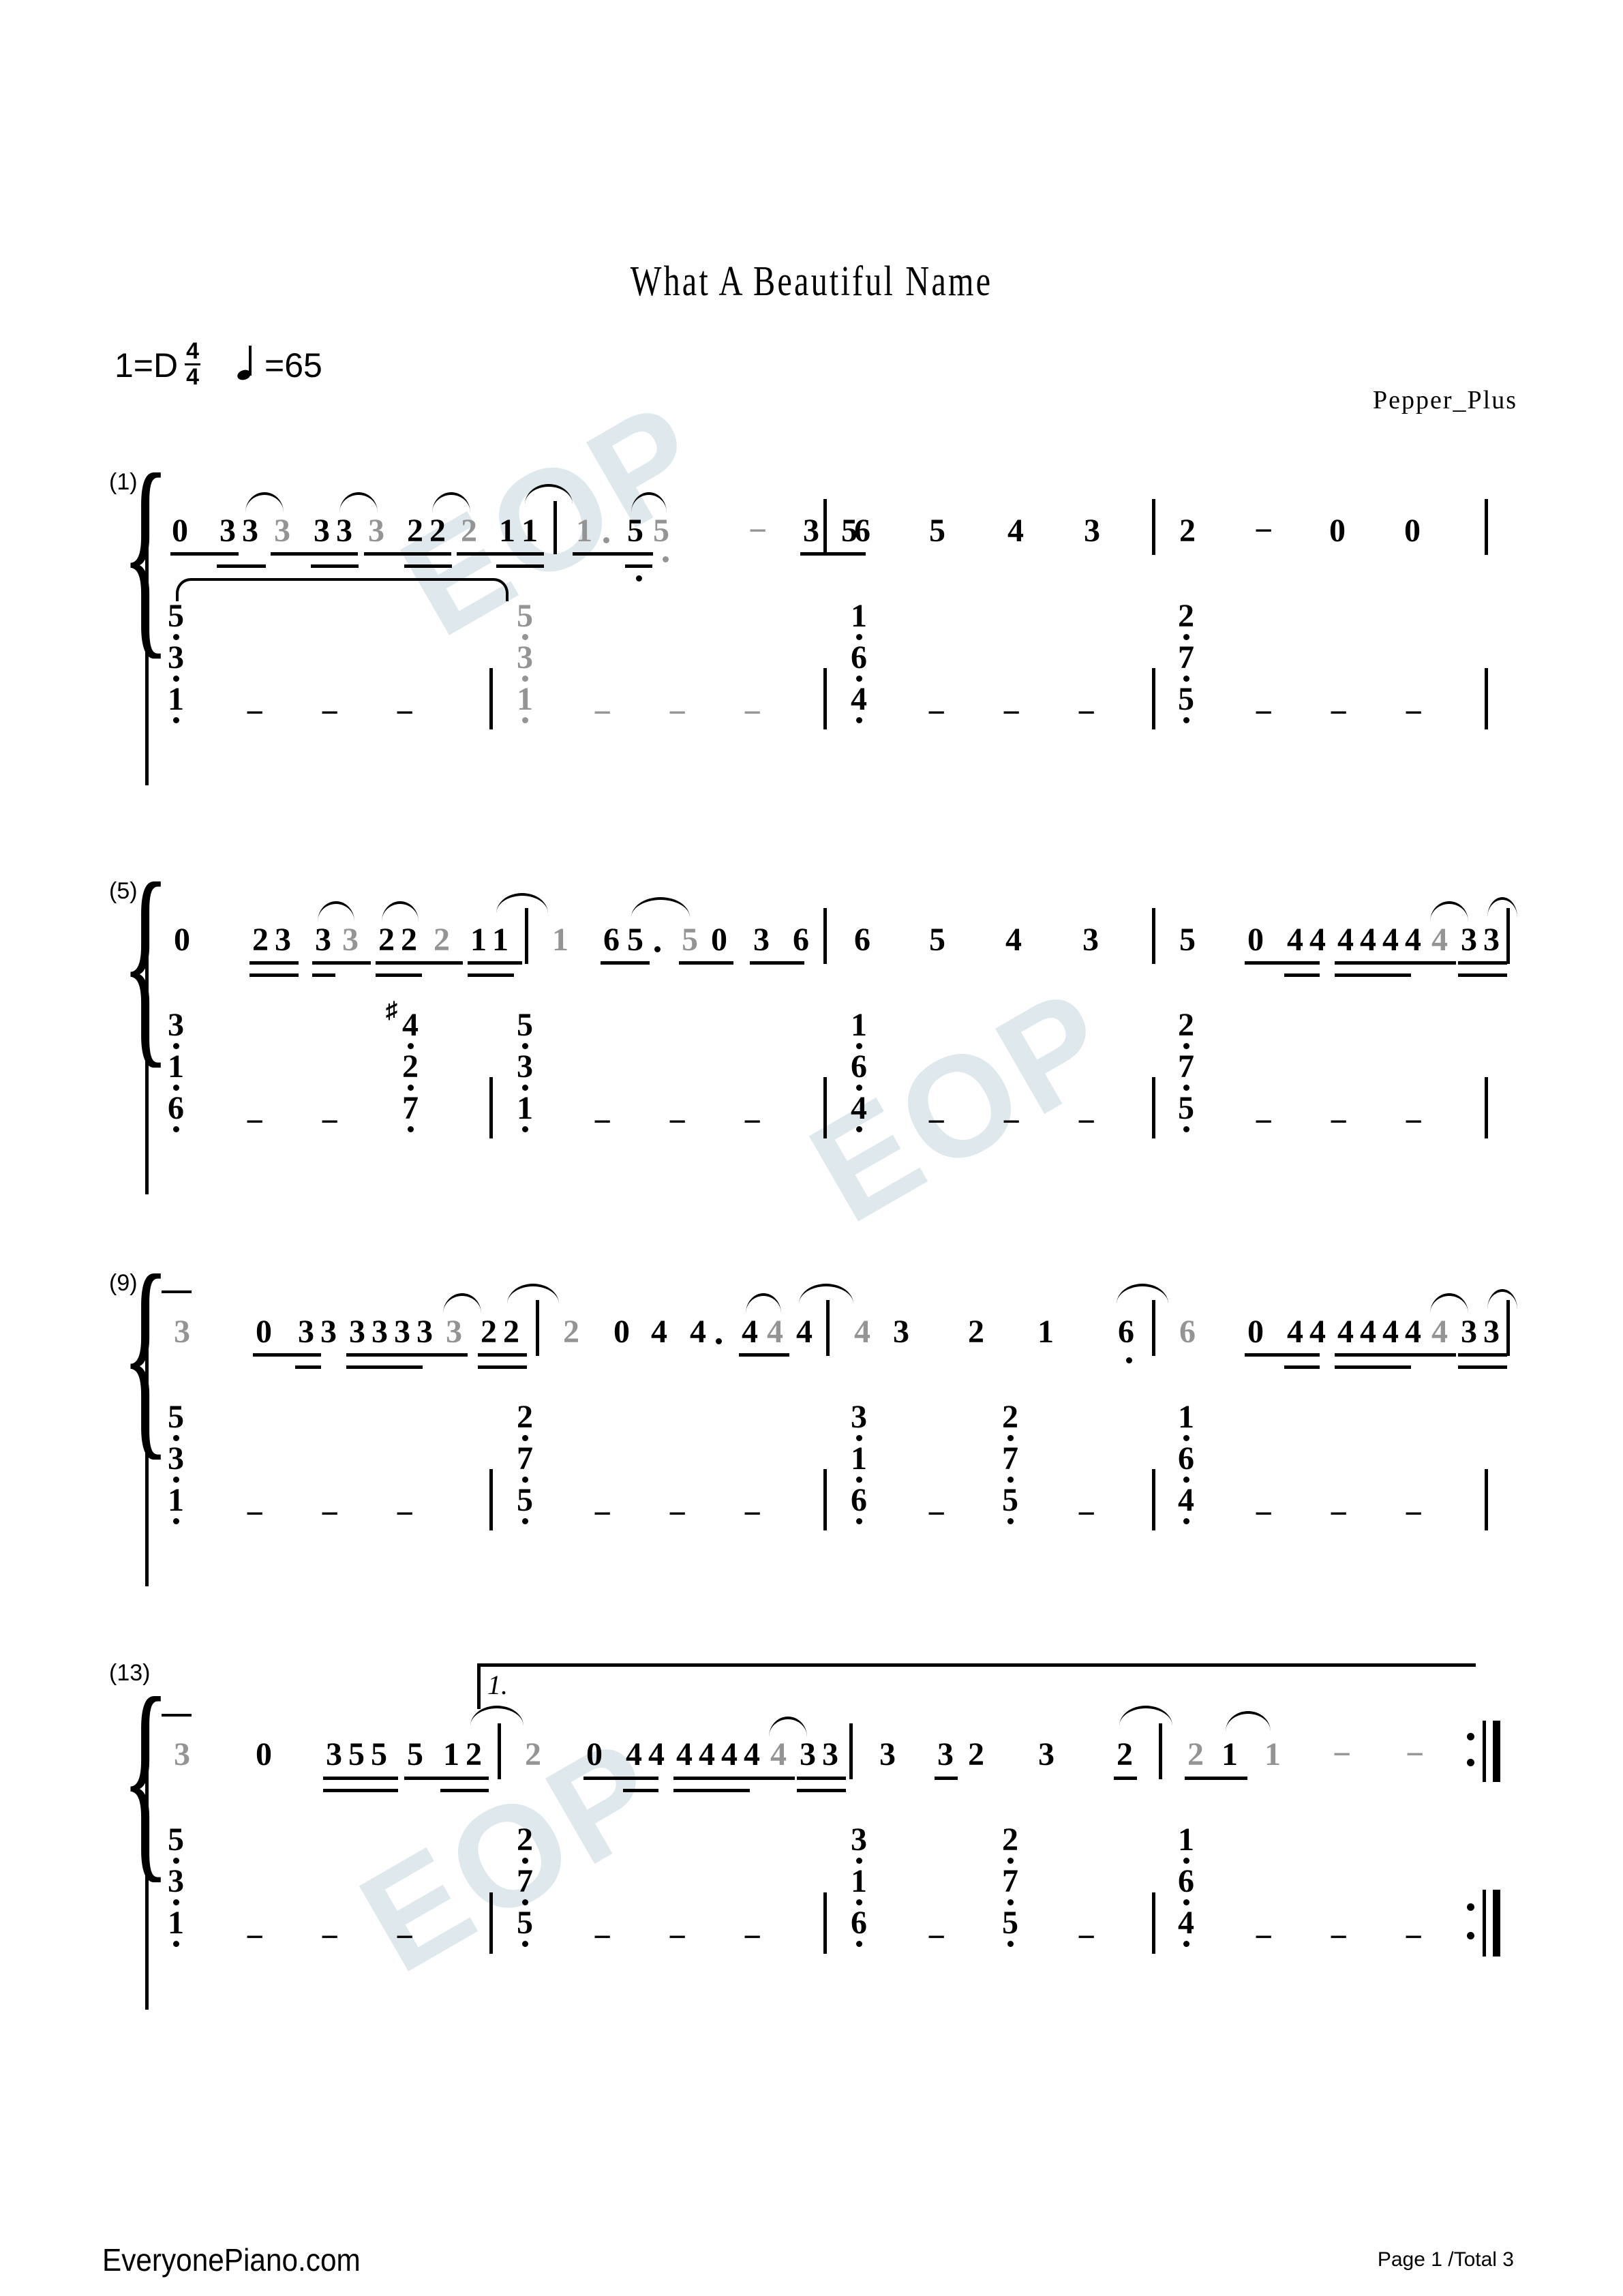 This screenshot has height=2296, width=1623. I want to click on time-signature: 4 4, so click(193, 364).